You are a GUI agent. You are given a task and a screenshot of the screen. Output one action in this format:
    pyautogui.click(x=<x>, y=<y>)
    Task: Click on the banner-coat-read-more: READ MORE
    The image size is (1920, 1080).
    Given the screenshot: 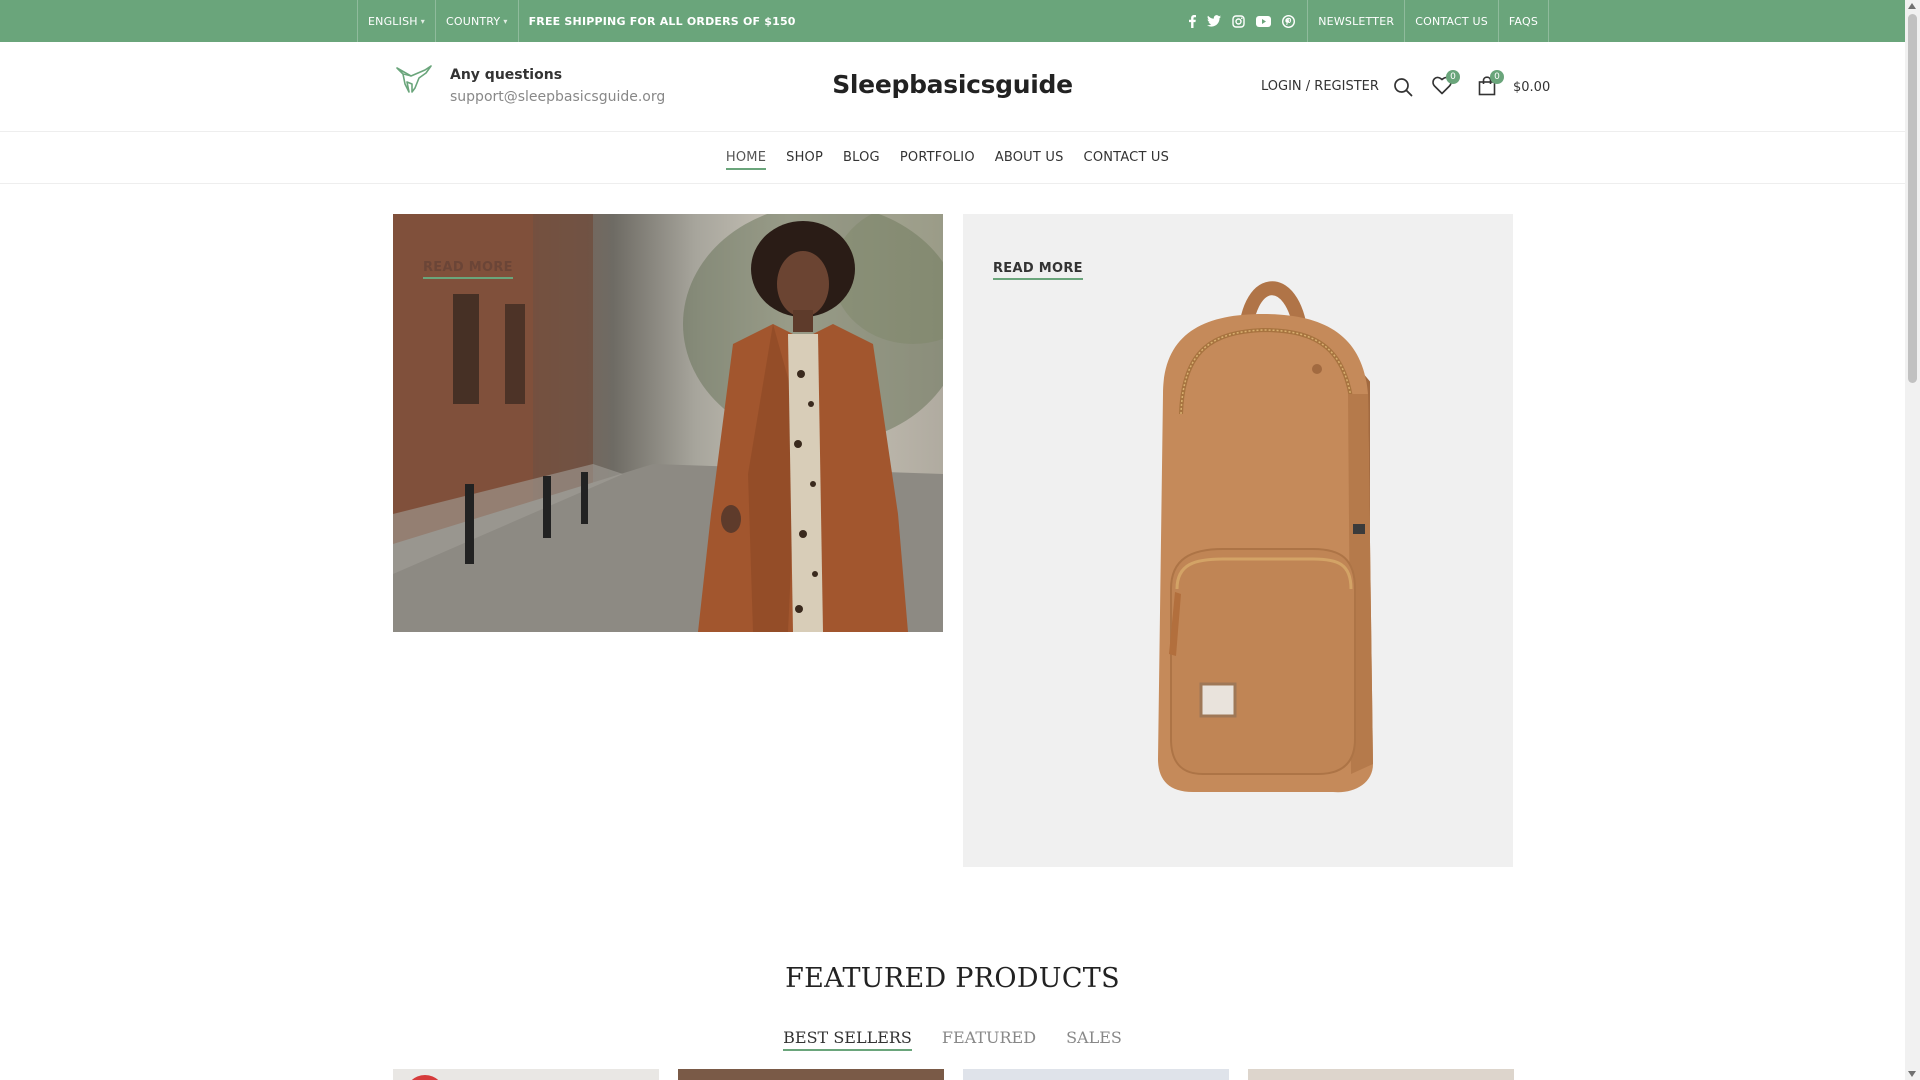 What is the action you would take?
    pyautogui.click(x=468, y=269)
    